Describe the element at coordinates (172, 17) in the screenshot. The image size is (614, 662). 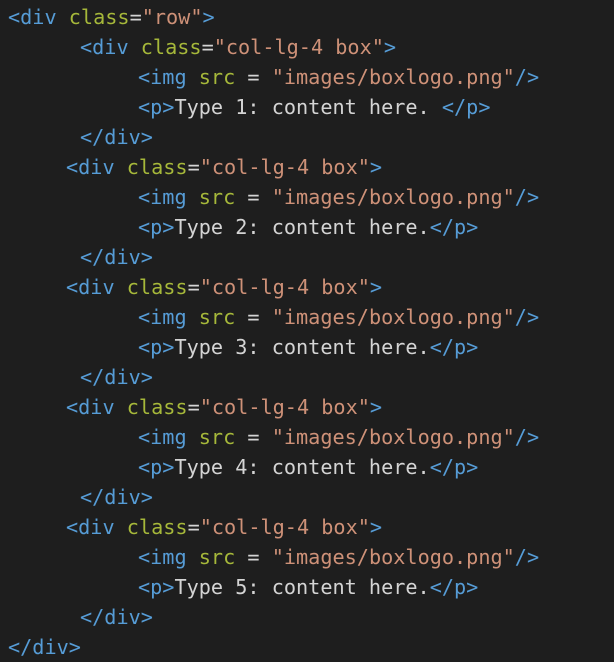
I see `code-string-token: "row"` at that location.